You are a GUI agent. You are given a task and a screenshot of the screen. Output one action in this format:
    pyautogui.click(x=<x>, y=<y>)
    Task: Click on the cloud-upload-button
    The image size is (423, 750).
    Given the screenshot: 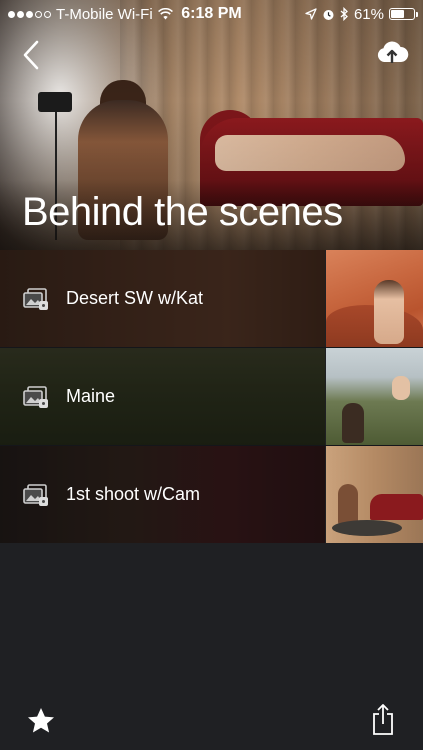 What is the action you would take?
    pyautogui.click(x=392, y=53)
    